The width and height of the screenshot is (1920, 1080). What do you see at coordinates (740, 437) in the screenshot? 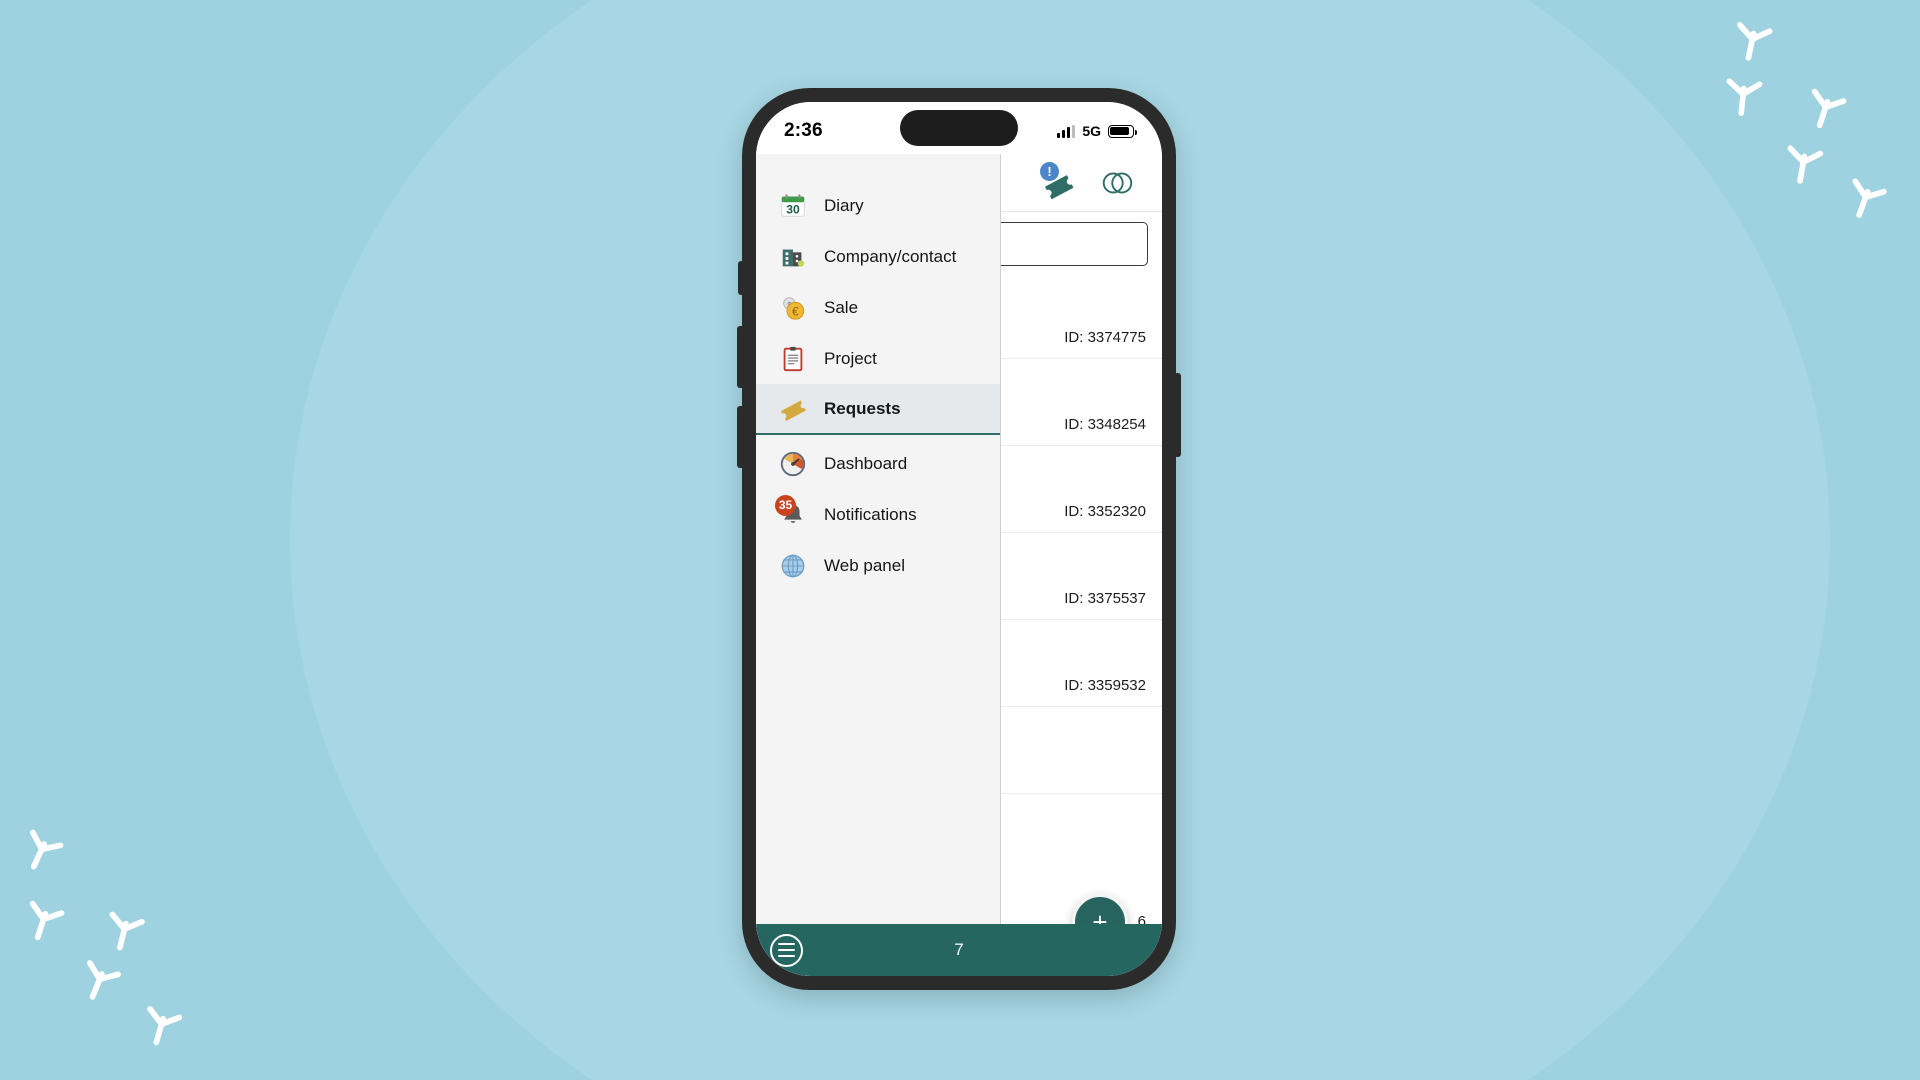
I see `volume-down-button` at bounding box center [740, 437].